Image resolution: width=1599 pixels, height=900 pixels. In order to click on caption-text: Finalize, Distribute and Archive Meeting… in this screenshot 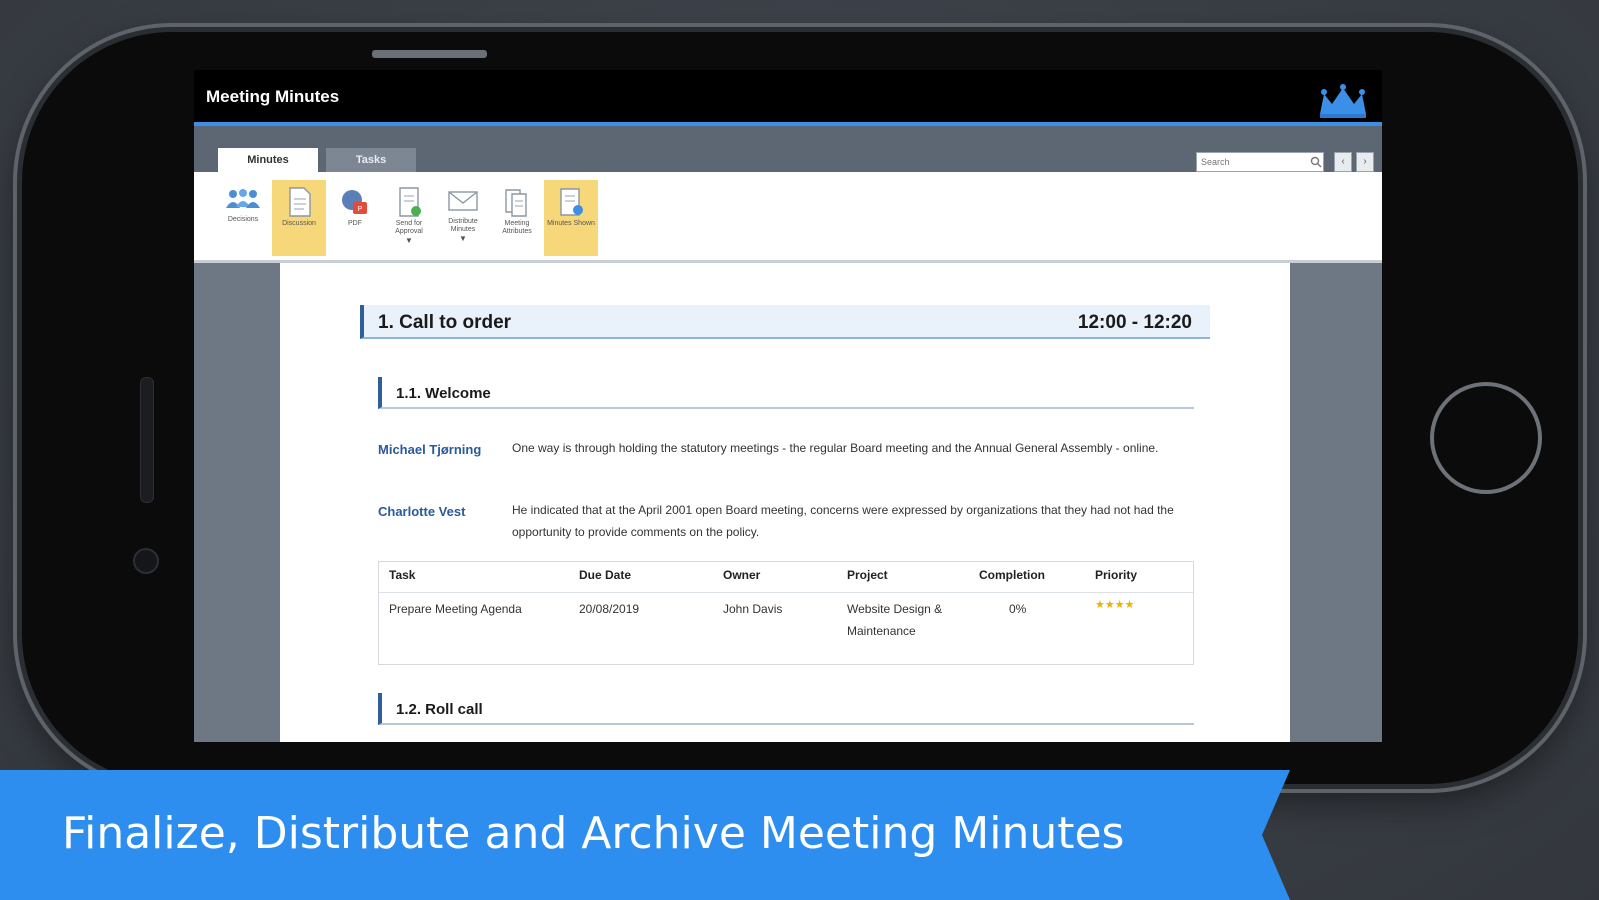, I will do `click(593, 833)`.